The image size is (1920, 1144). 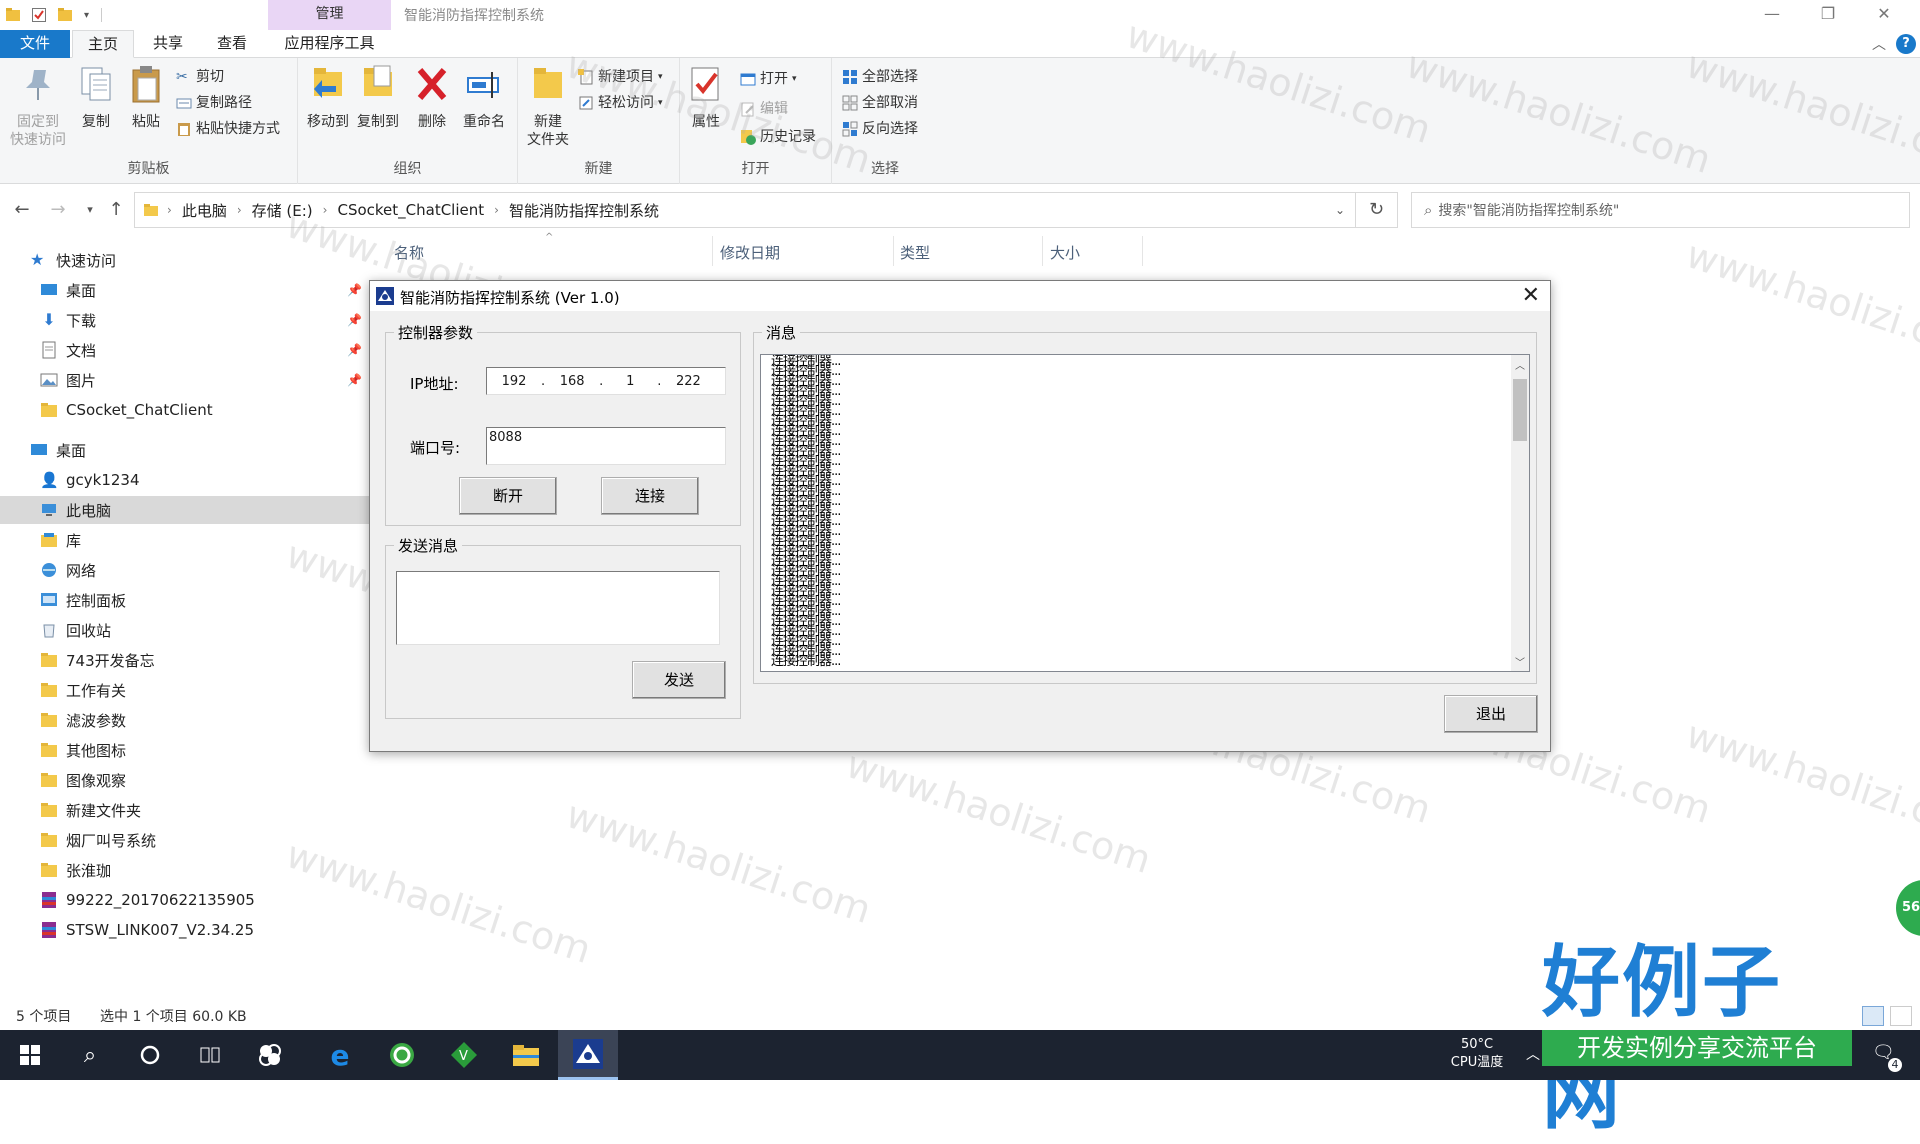 I want to click on tab-file: 文件, so click(x=35, y=44).